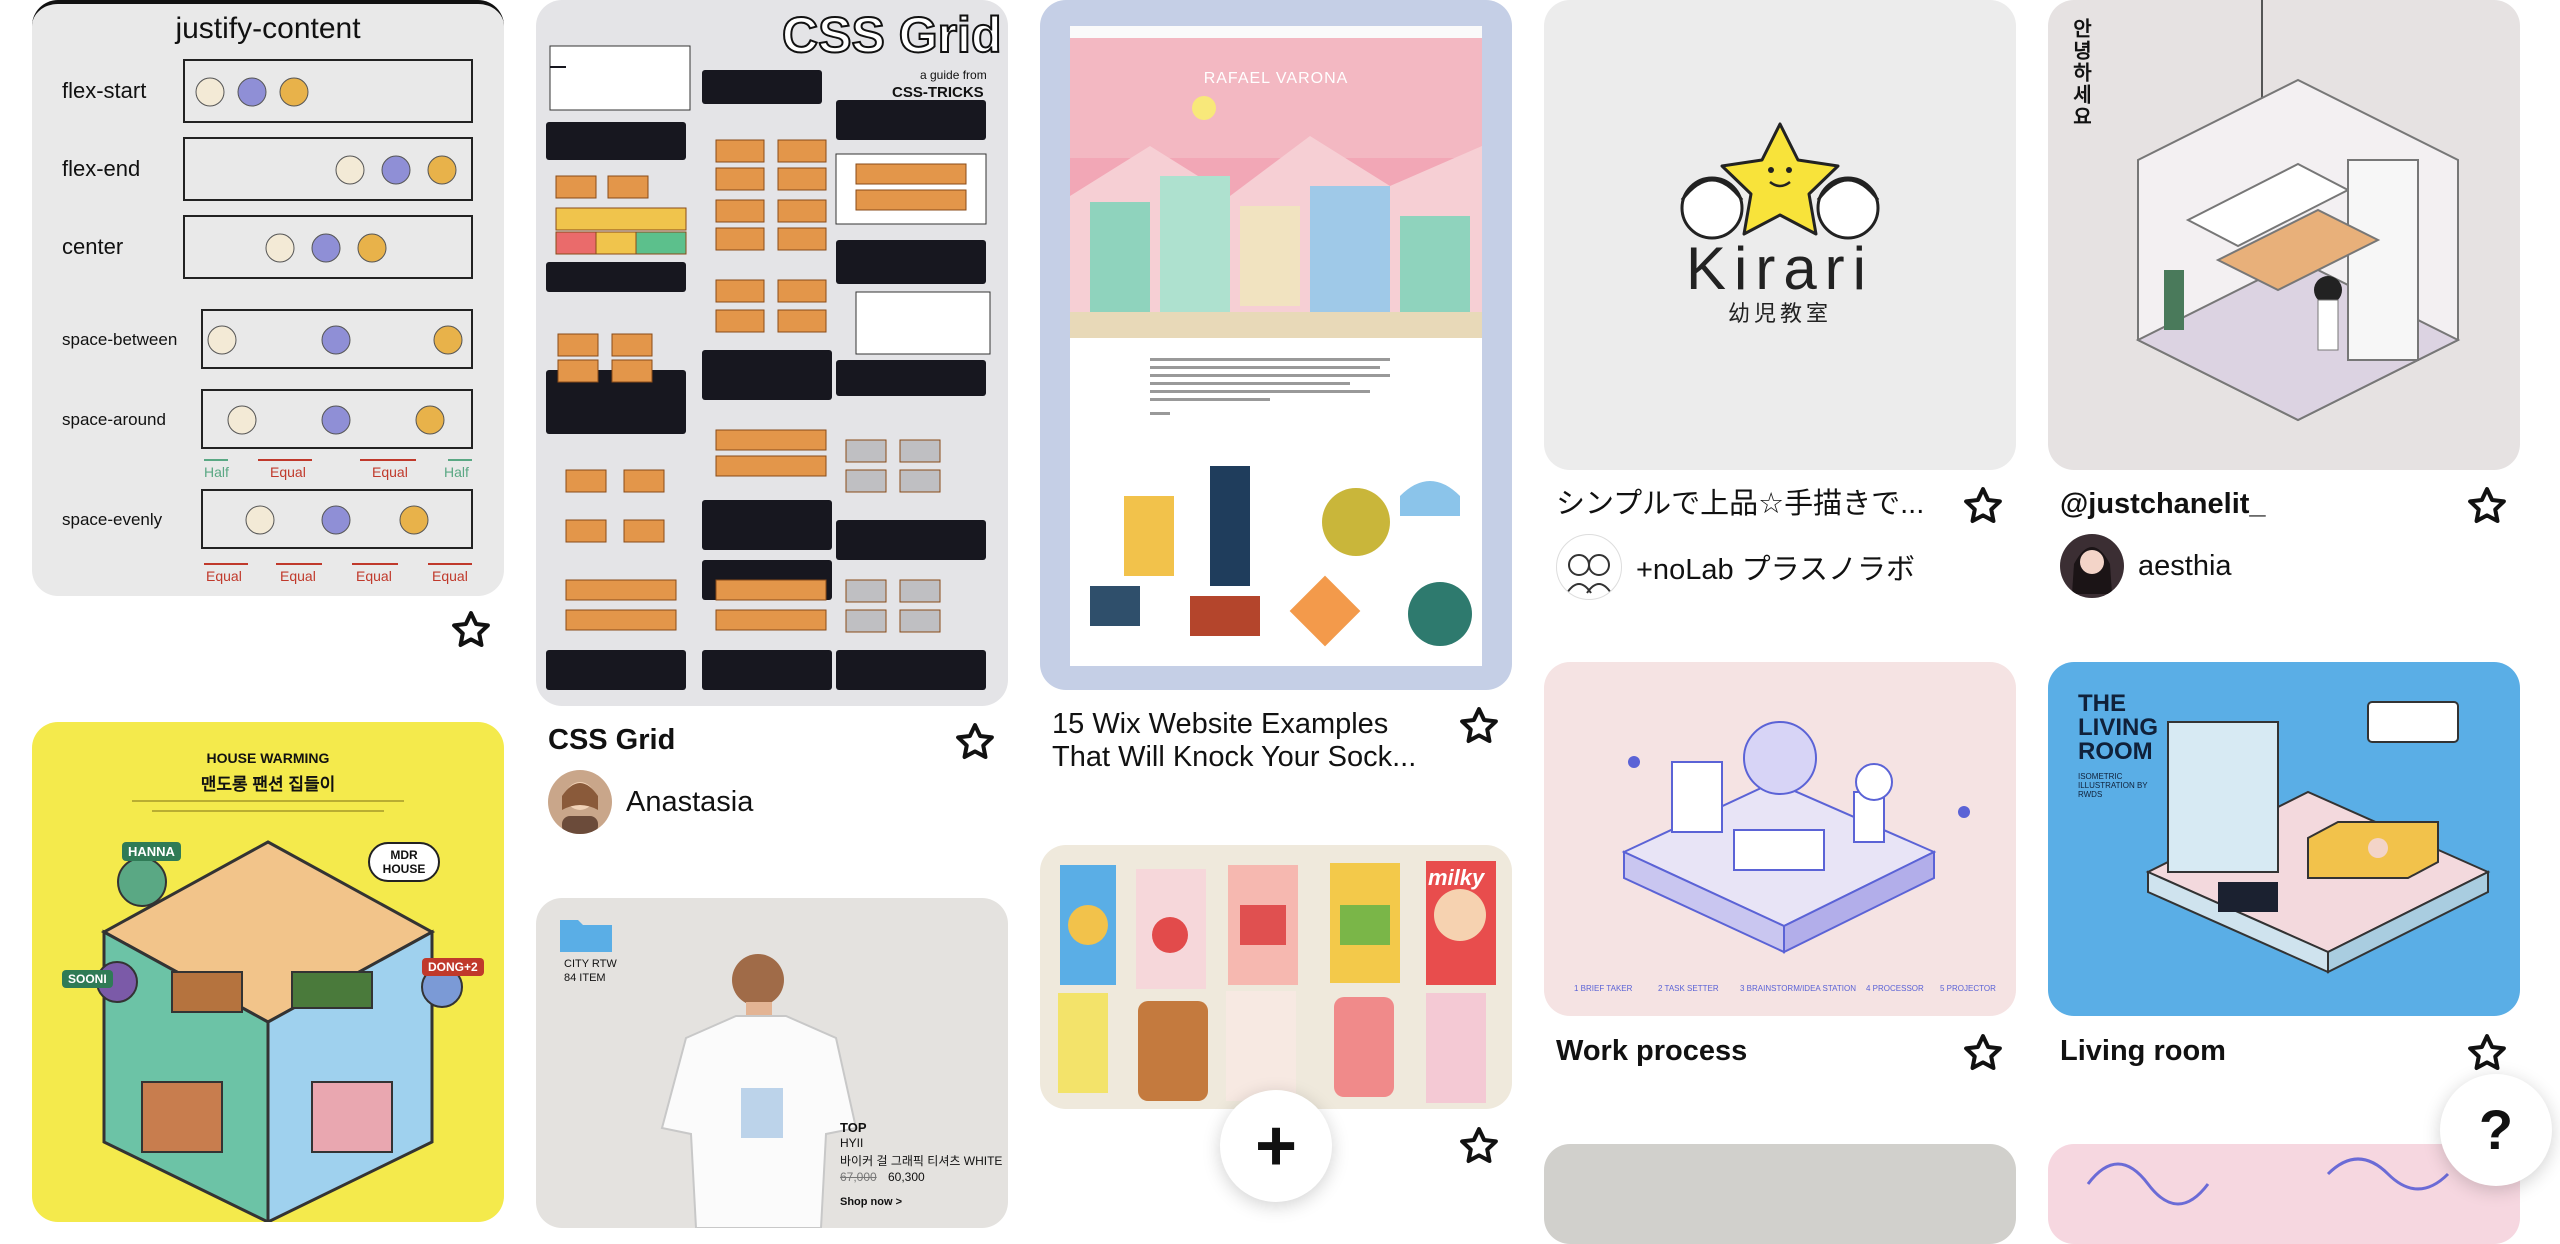  I want to click on site-name: RAFAEL VARONA, so click(1276, 78).